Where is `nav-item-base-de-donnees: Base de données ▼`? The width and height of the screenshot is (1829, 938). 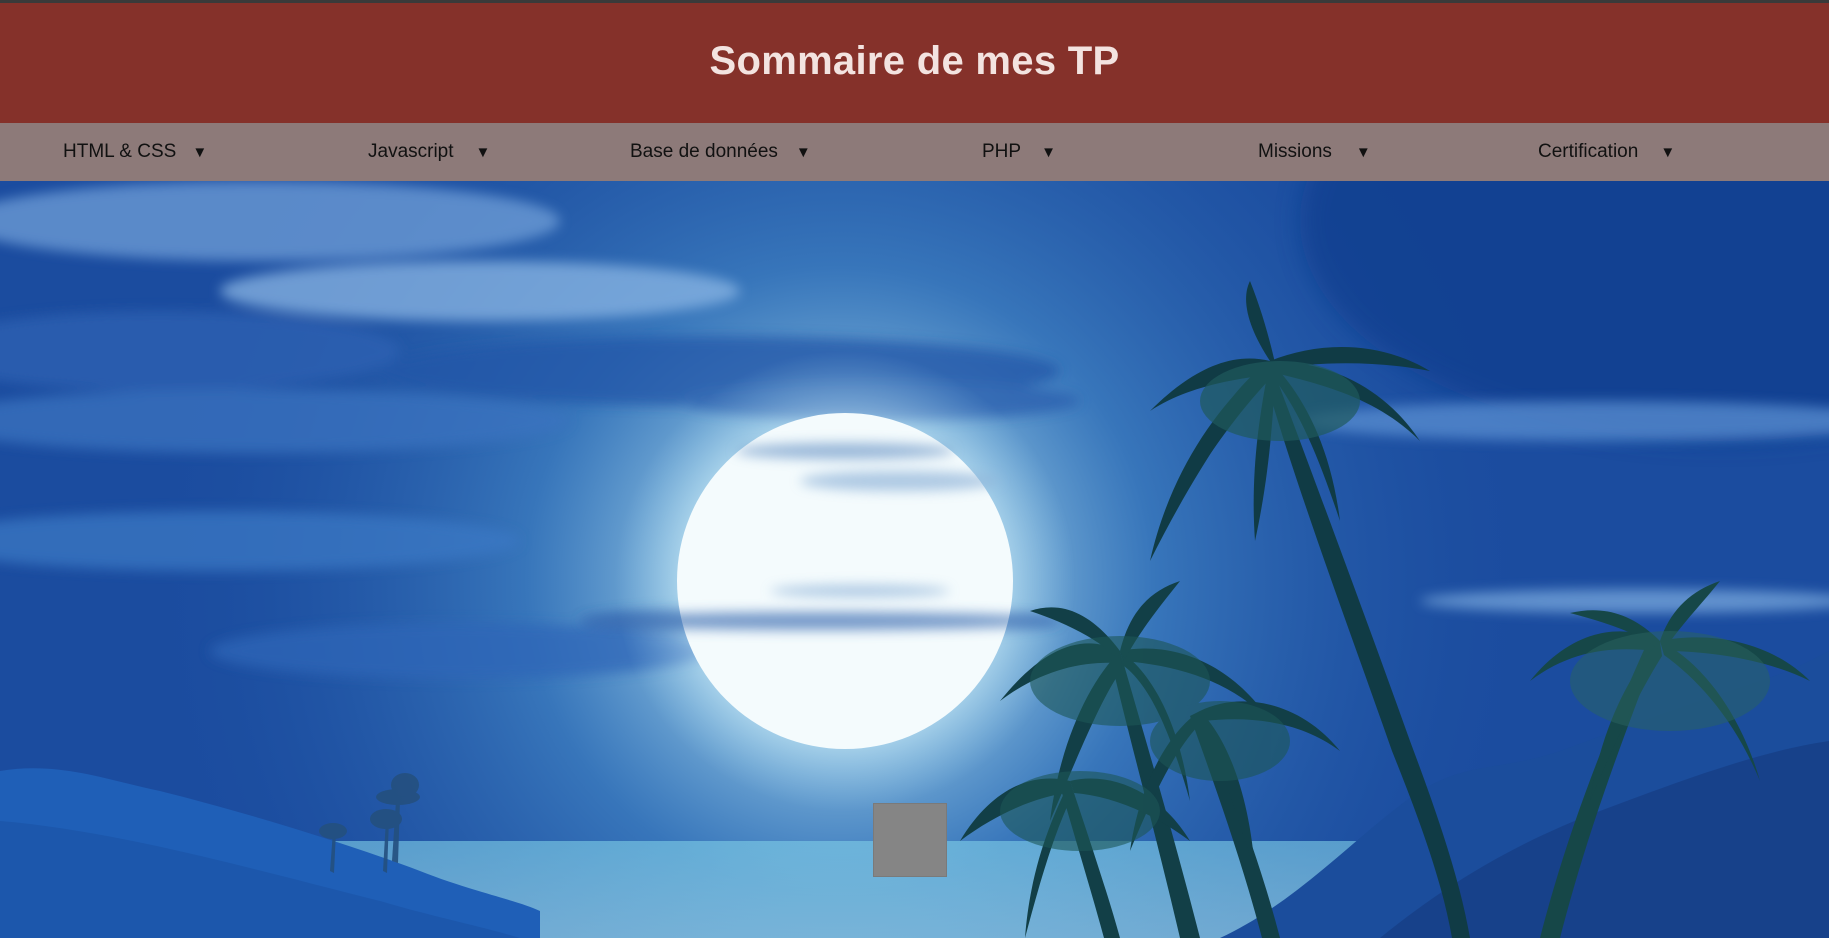 nav-item-base-de-donnees: Base de données ▼ is located at coordinates (720, 152).